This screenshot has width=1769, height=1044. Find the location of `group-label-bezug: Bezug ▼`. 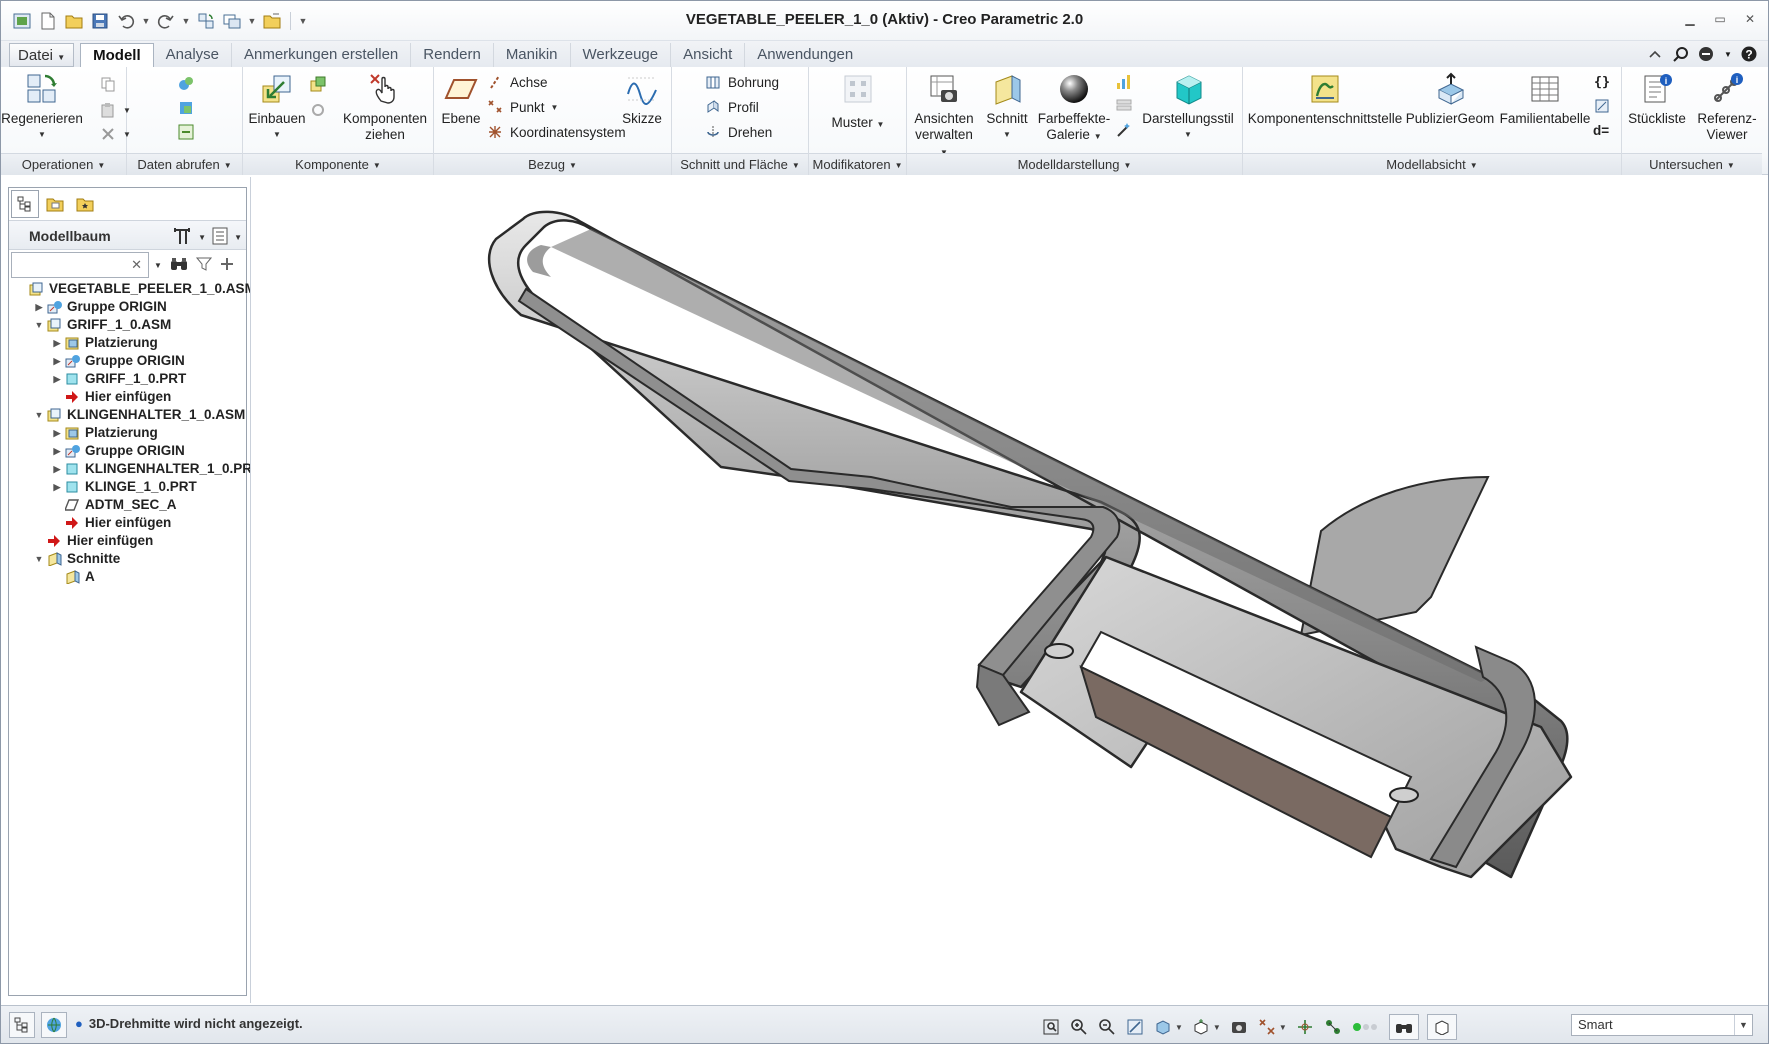

group-label-bezug: Bezug ▼ is located at coordinates (552, 164).